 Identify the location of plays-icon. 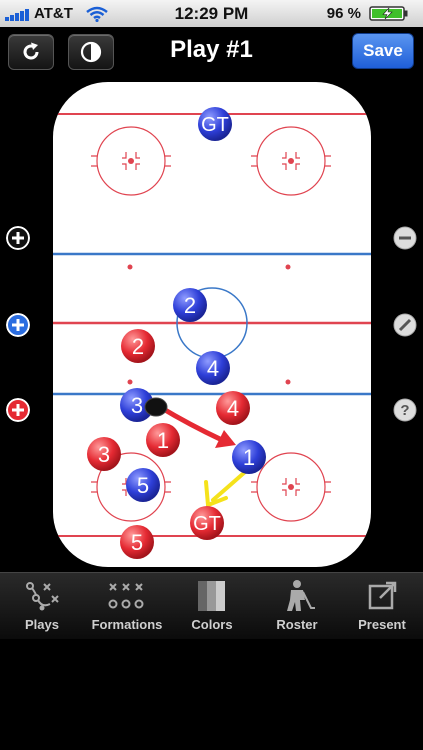
(42, 596).